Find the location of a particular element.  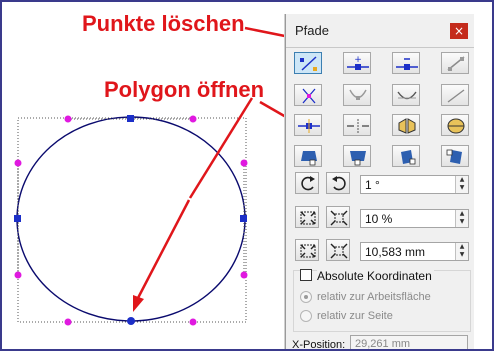

scale-down-button is located at coordinates (338, 217).